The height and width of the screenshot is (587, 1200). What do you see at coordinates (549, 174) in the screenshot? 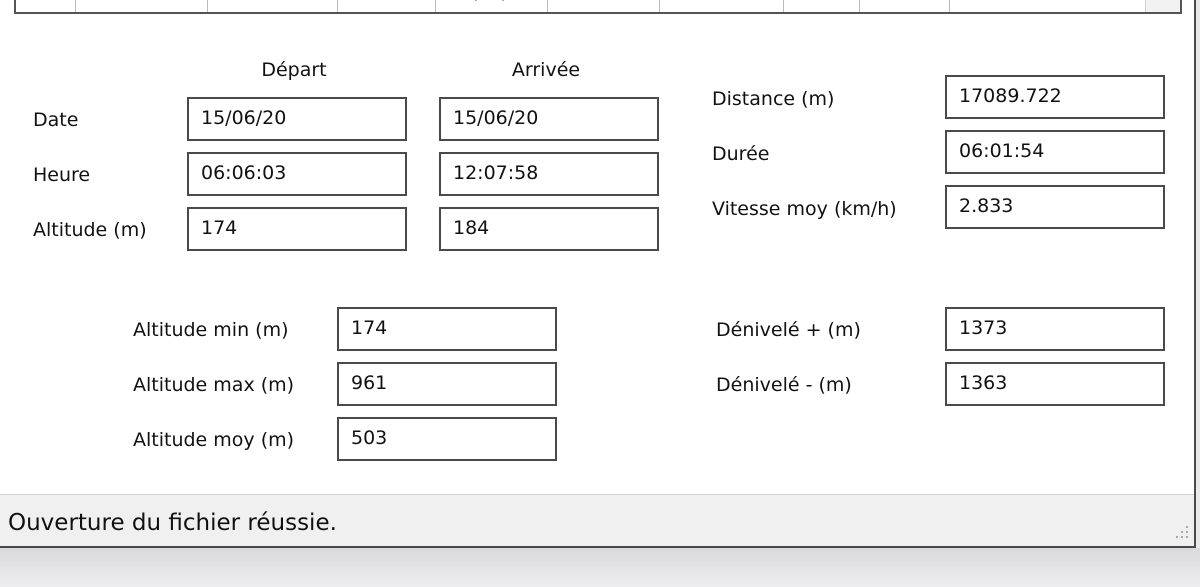
I see `arrivee-heure-field: 12:07:58` at bounding box center [549, 174].